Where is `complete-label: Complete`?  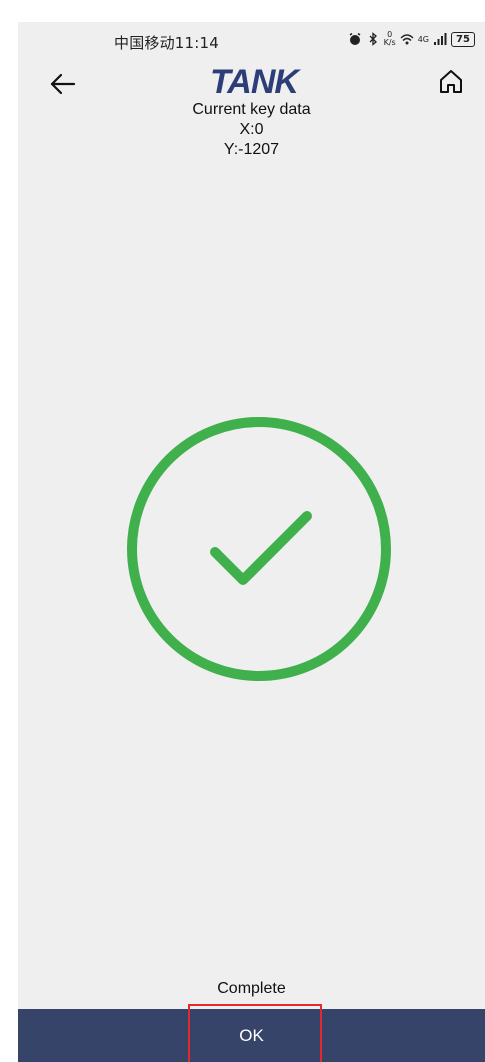 complete-label: Complete is located at coordinates (251, 988).